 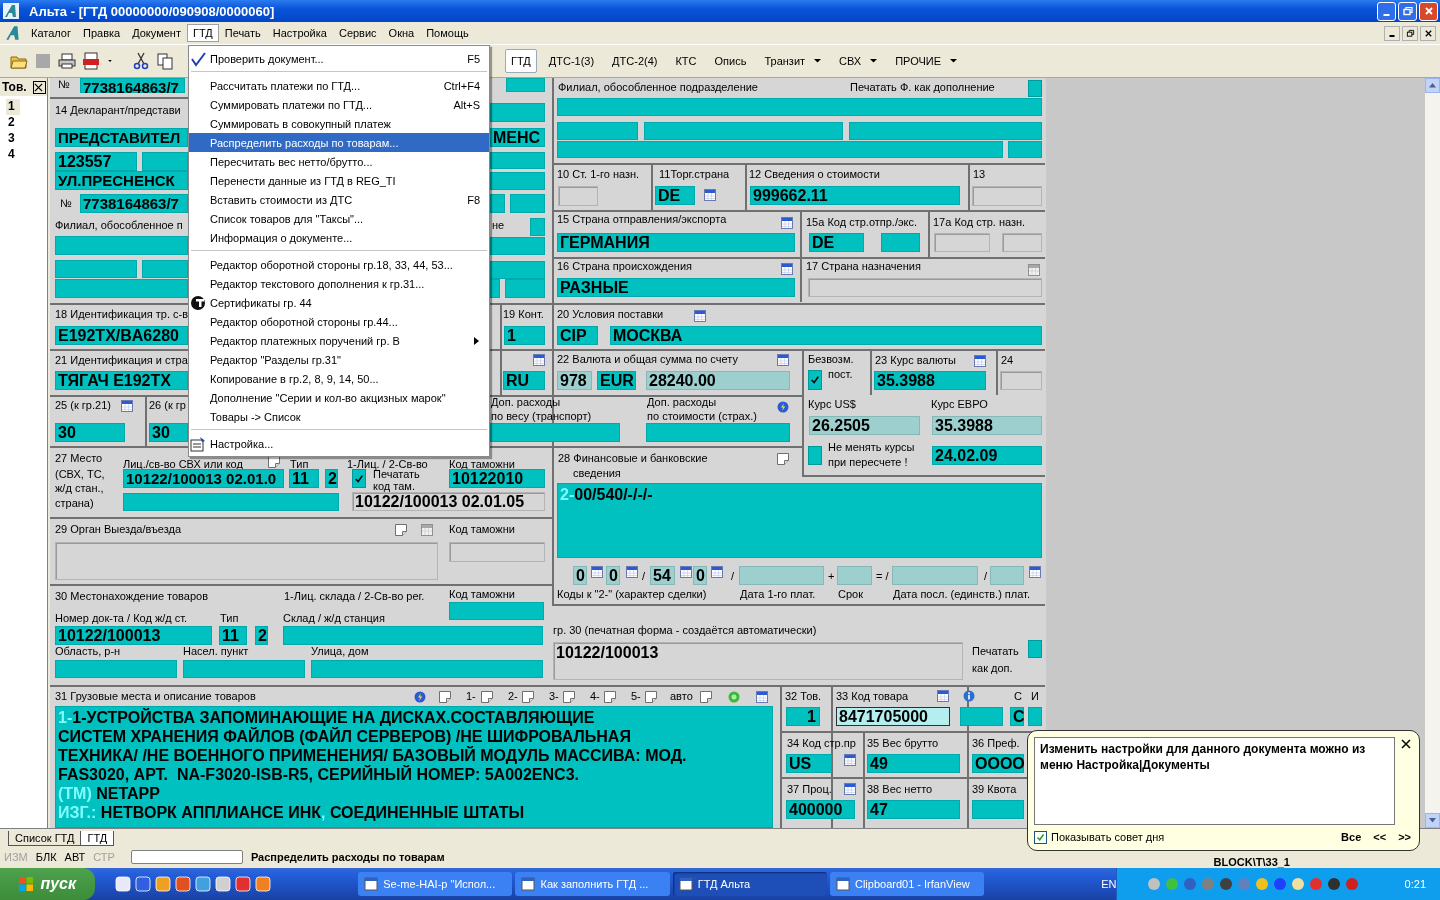 I want to click on menu-item: Суммировать платежи по ГТД... Alt+S, so click(x=339, y=104).